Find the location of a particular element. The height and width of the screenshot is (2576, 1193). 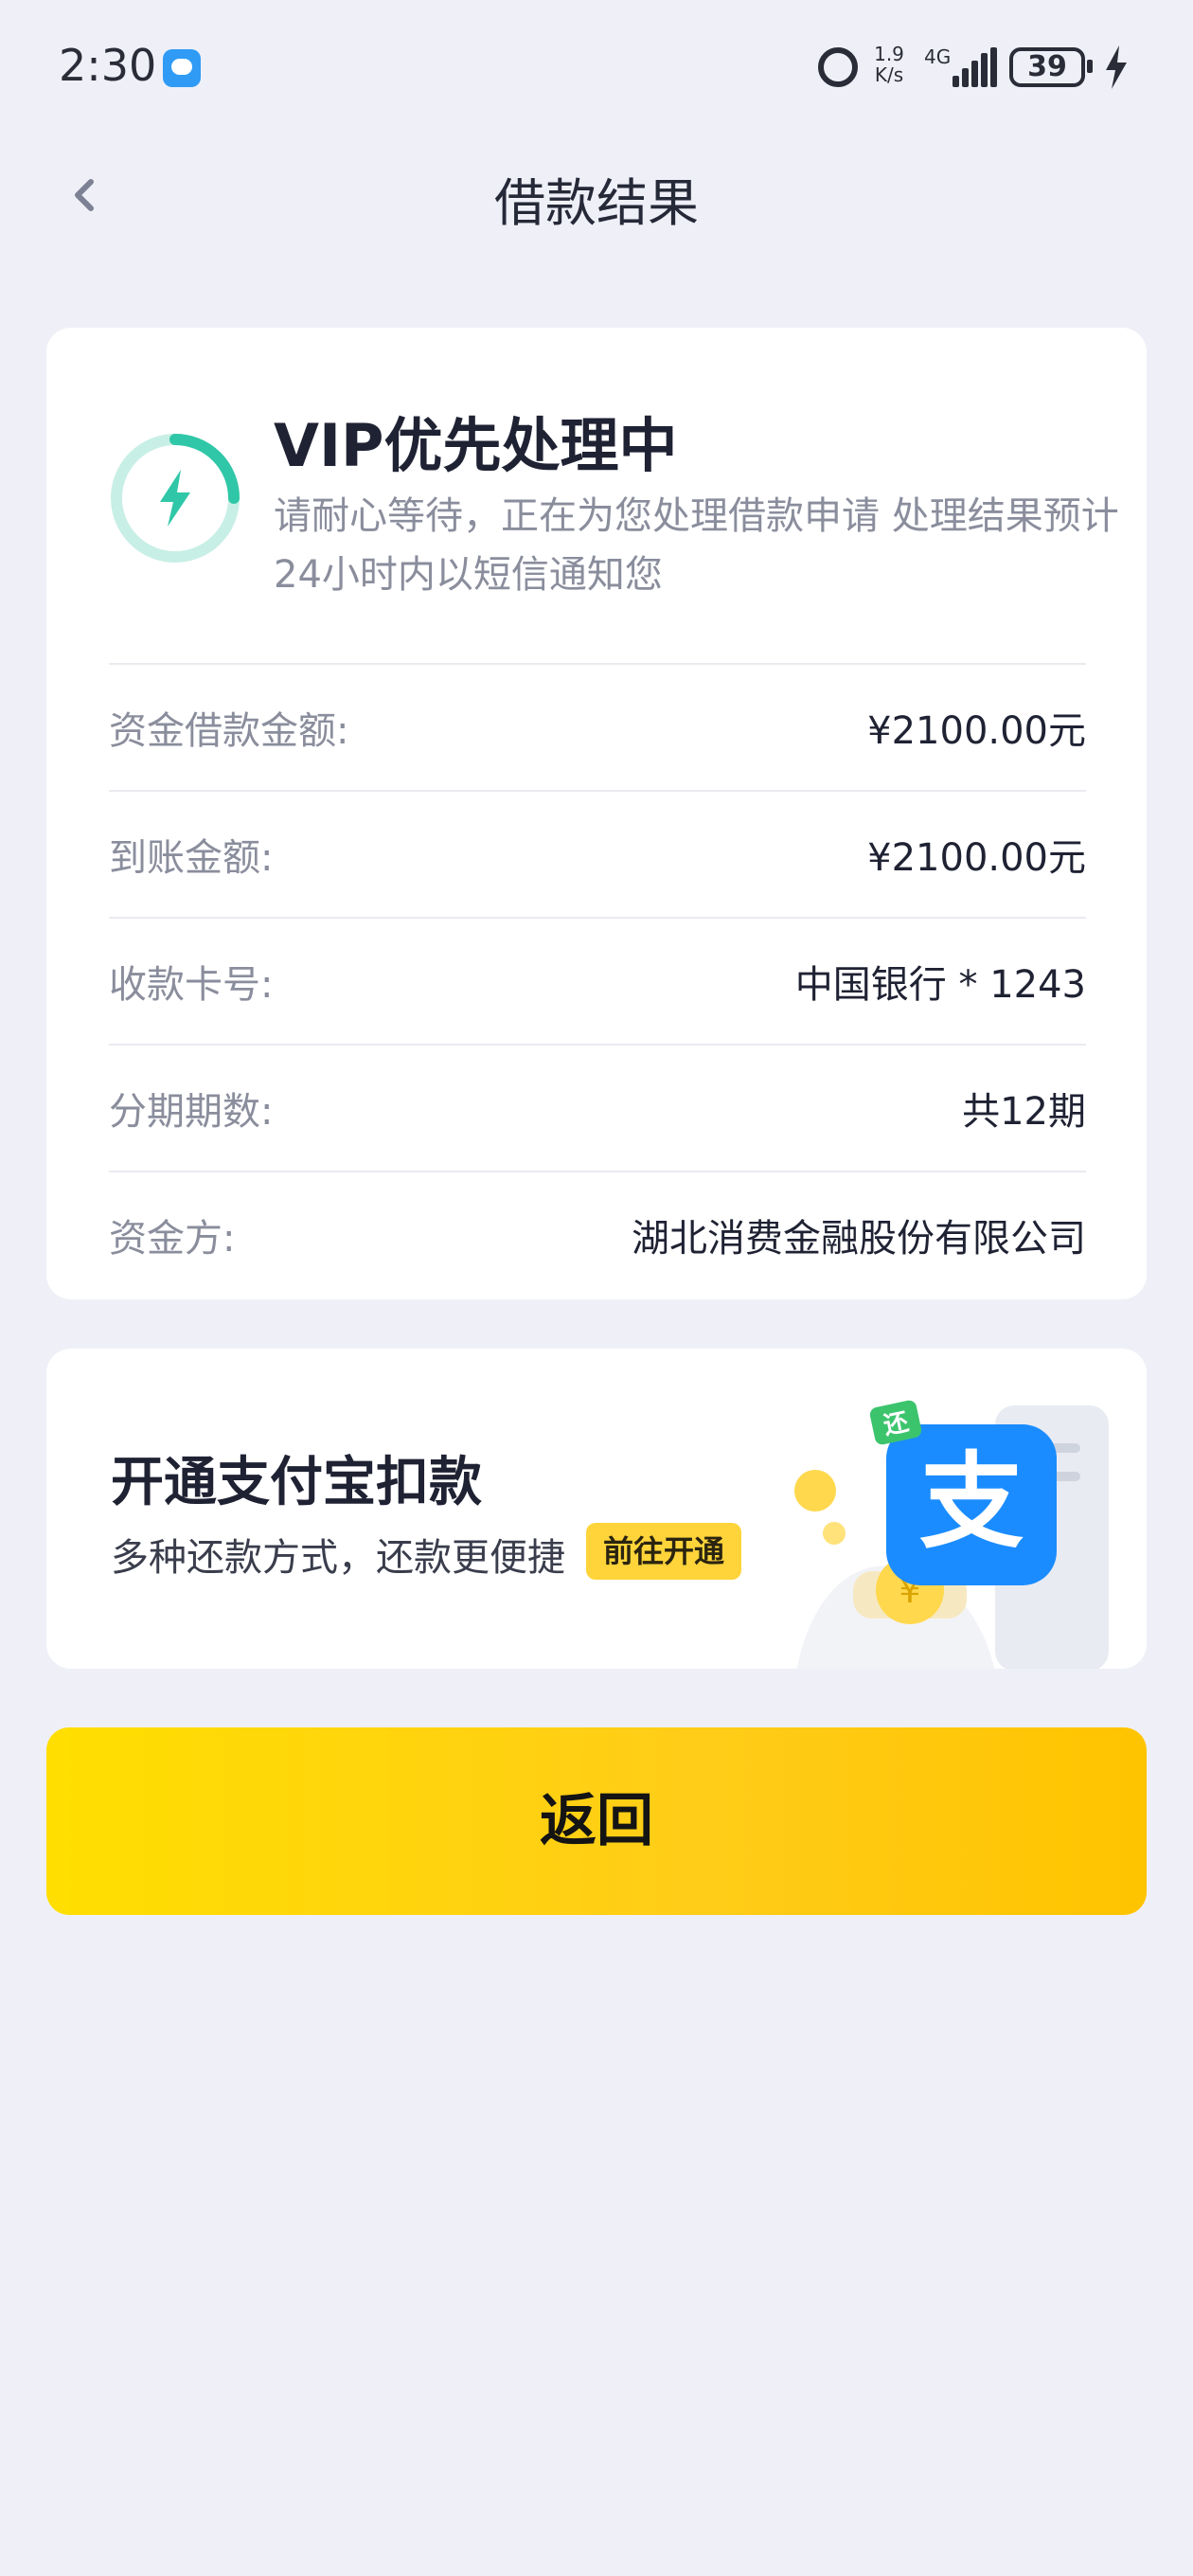

detail-row-card-number: 收款卡号: 中国银行 * 1243 is located at coordinates (597, 980).